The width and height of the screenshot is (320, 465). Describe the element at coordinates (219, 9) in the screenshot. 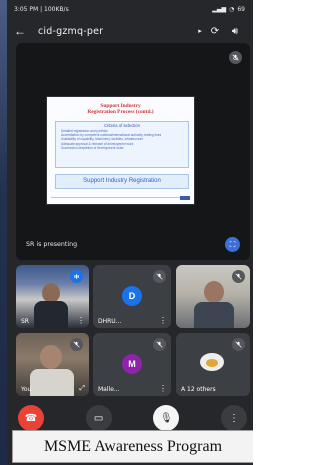

I see `signal-icon: ▂▄▆` at that location.